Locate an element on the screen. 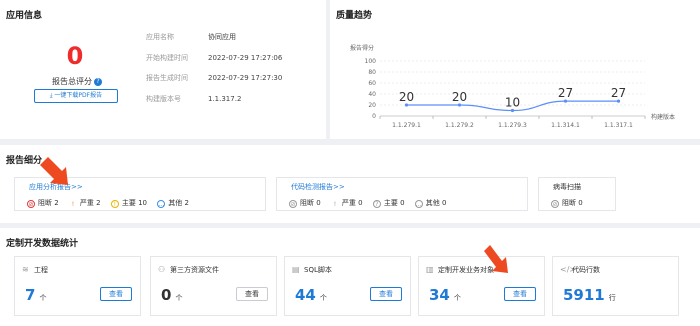 The image size is (700, 326). card-value: 5911 行 is located at coordinates (589, 295).